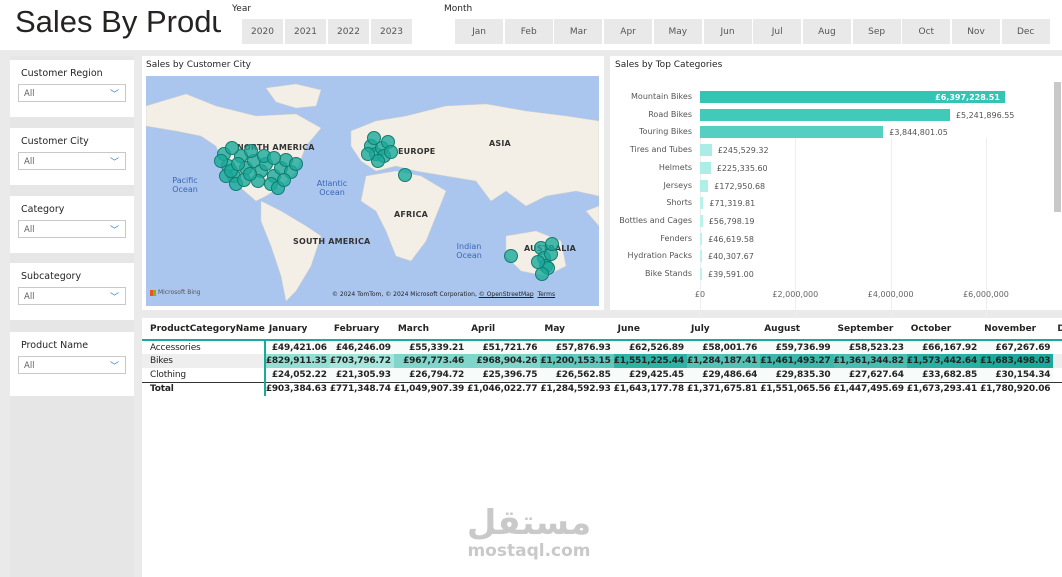  Describe the element at coordinates (1017, 361) in the screenshot. I see `table-cell: £1,683,498.03` at that location.